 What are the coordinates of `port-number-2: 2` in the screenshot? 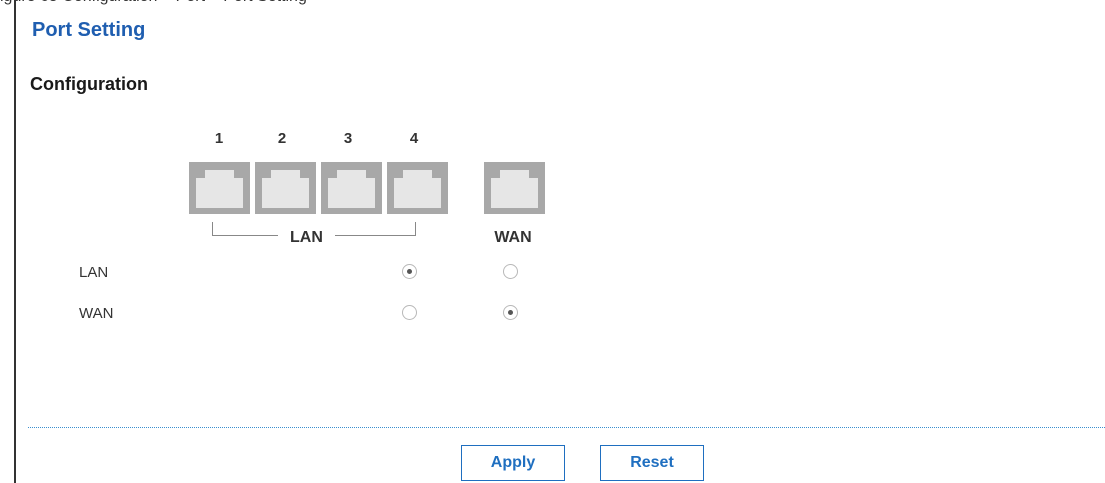 It's located at (282, 138).